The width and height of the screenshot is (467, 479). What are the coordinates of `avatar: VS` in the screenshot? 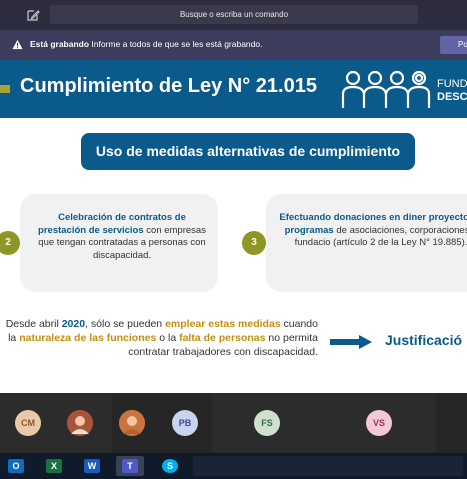 It's located at (379, 423).